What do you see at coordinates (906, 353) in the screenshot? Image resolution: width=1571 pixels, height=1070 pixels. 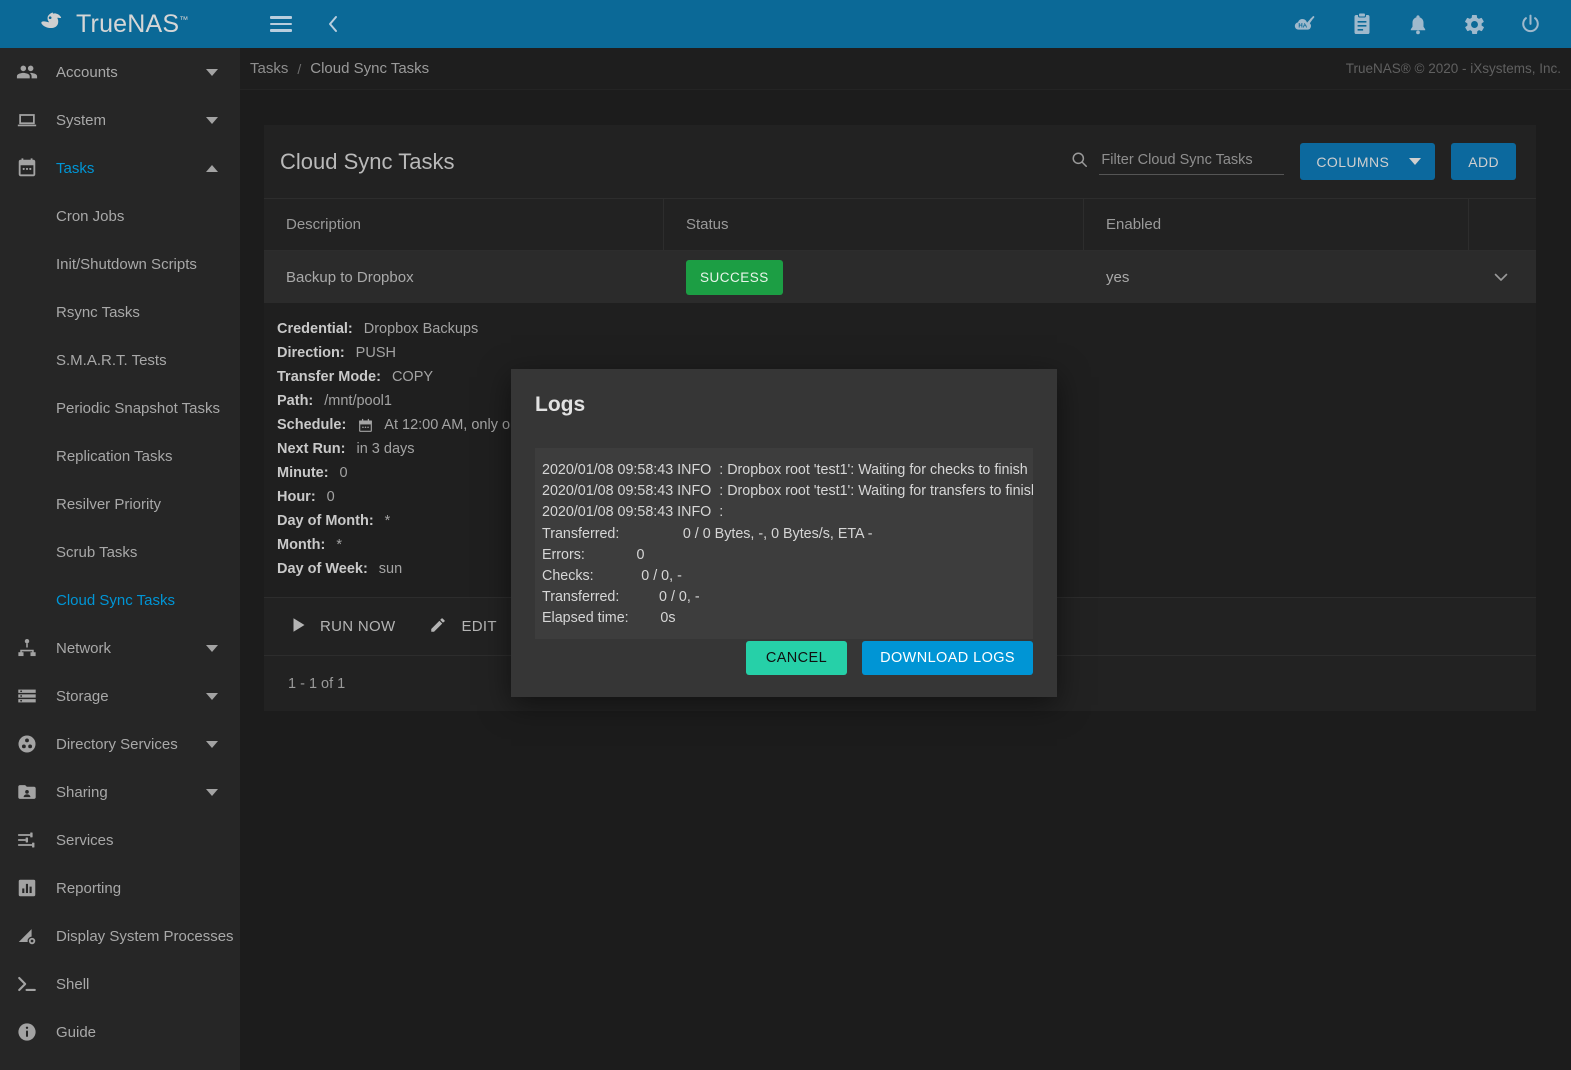 I see `detail-row-direction: Direction: PUSH` at bounding box center [906, 353].